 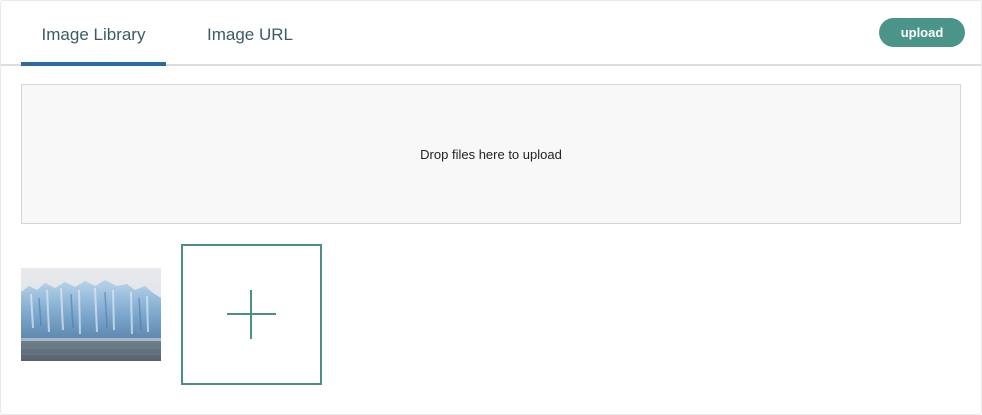 I want to click on tab-image-url: Image URL, so click(x=250, y=32).